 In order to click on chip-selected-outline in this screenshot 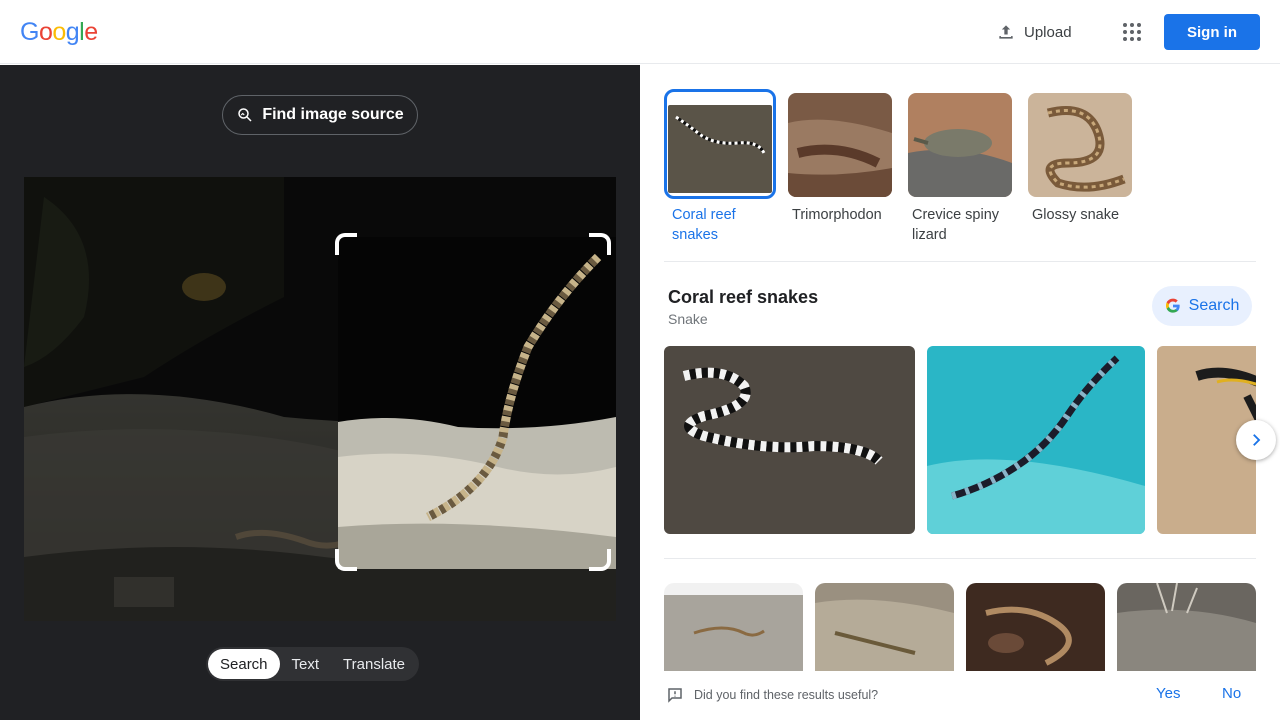, I will do `click(720, 144)`.